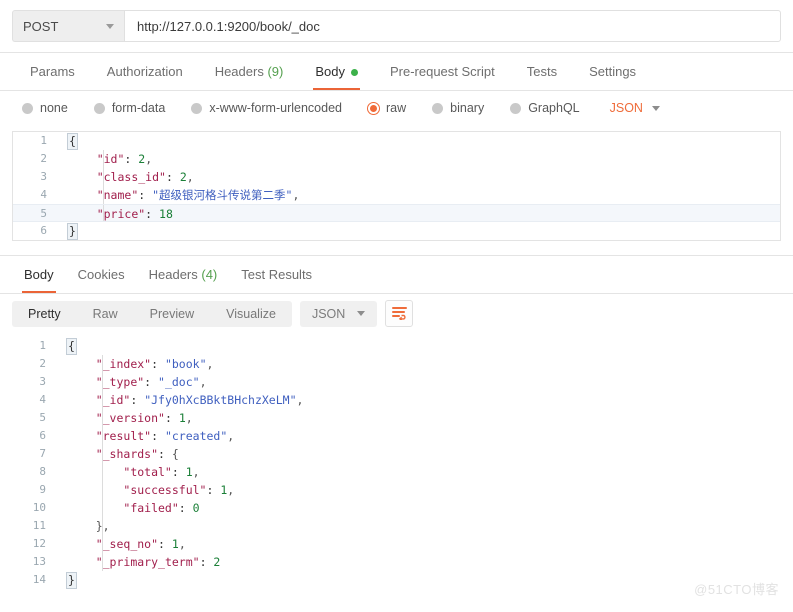 The image size is (793, 612). I want to click on request-tab-label: Authorization, so click(144, 71).